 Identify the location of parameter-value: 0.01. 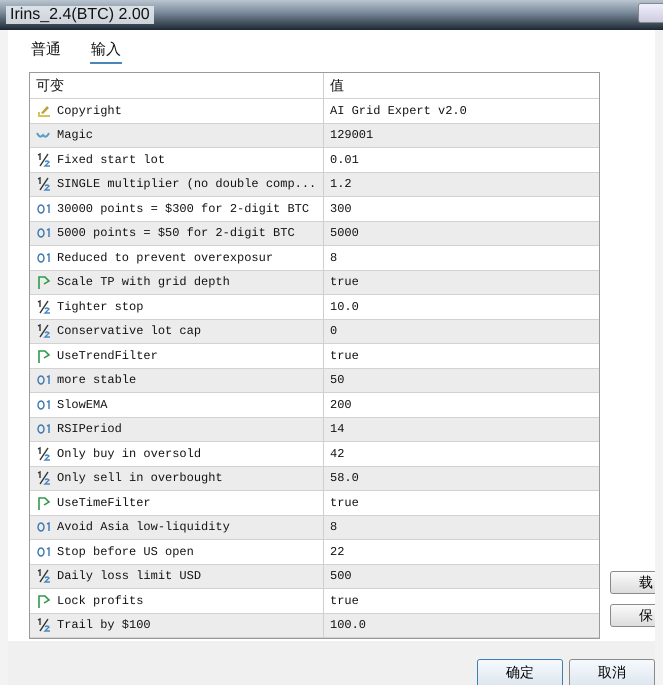
(344, 159).